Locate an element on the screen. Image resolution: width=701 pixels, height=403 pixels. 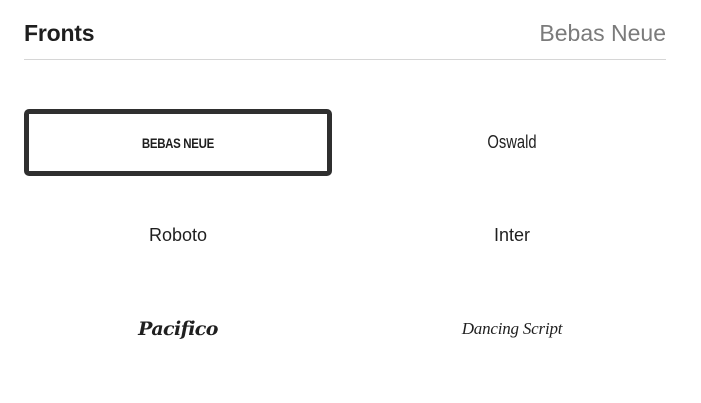
font-picker-header: Fronts Bebas Neue is located at coordinates (345, 33).